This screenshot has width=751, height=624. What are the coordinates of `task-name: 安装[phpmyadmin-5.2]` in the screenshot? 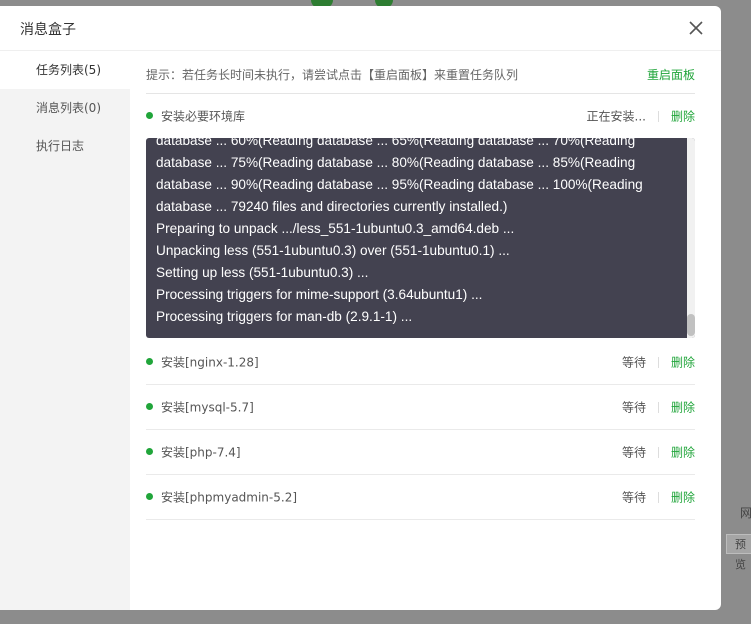 It's located at (229, 497).